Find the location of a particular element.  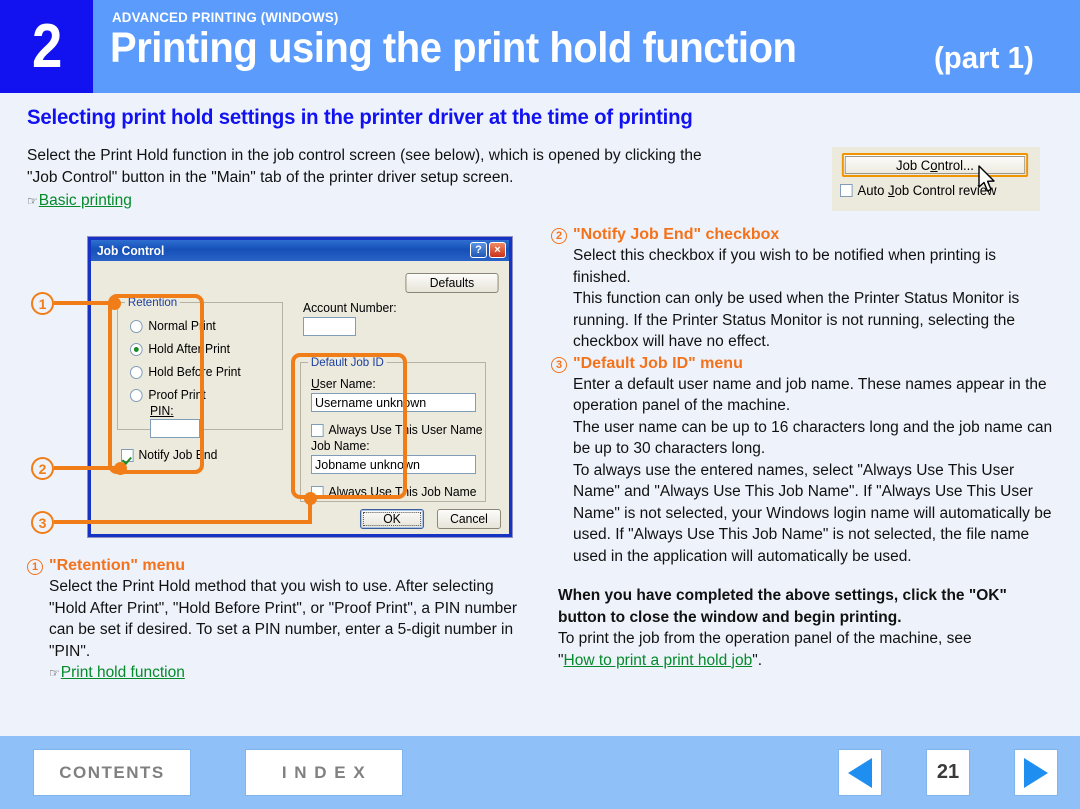

user-name-input: Username unknown is located at coordinates (393, 402).